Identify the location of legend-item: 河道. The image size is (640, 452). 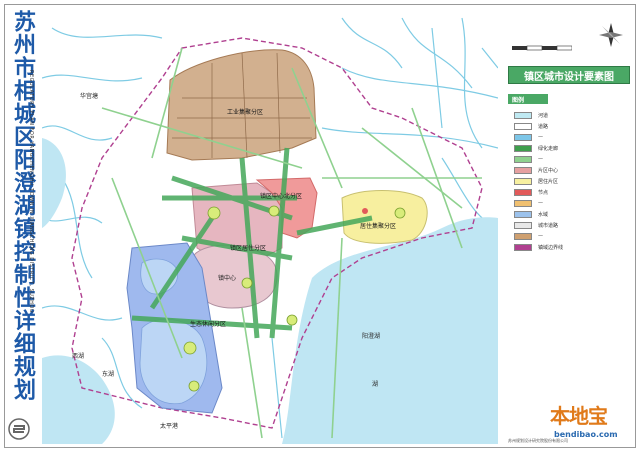
(531, 115).